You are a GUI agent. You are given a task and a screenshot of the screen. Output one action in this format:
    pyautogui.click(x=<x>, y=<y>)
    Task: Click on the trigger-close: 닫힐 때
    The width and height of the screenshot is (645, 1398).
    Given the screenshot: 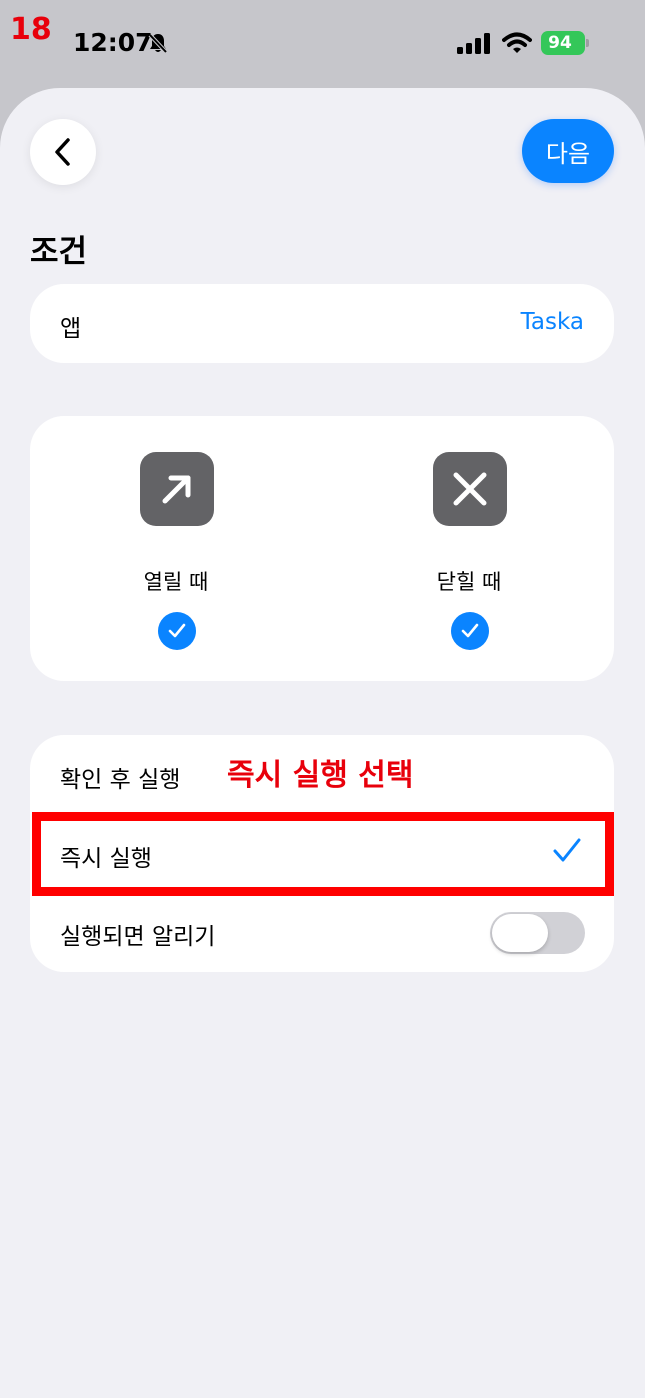 What is the action you would take?
    pyautogui.click(x=469, y=552)
    